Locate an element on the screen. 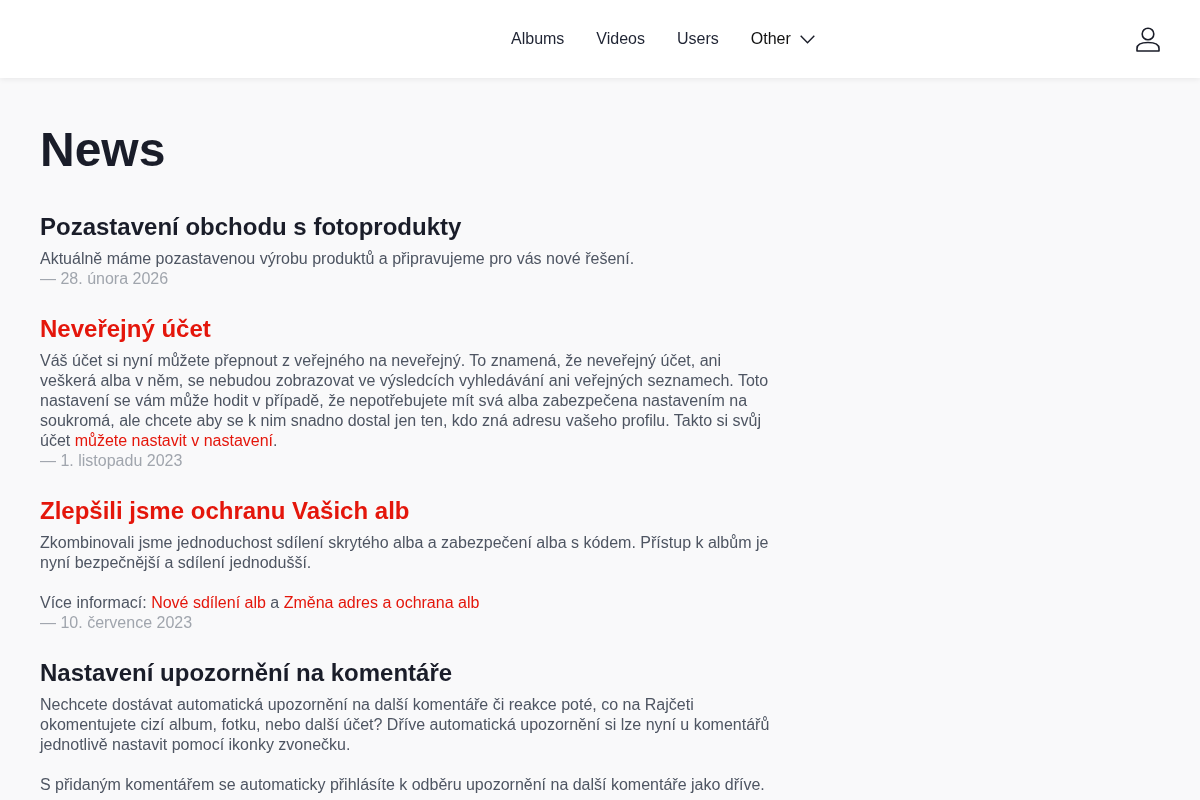 This screenshot has height=800, width=1200. article-date: — 1. listopadu 2023 is located at coordinates (111, 461).